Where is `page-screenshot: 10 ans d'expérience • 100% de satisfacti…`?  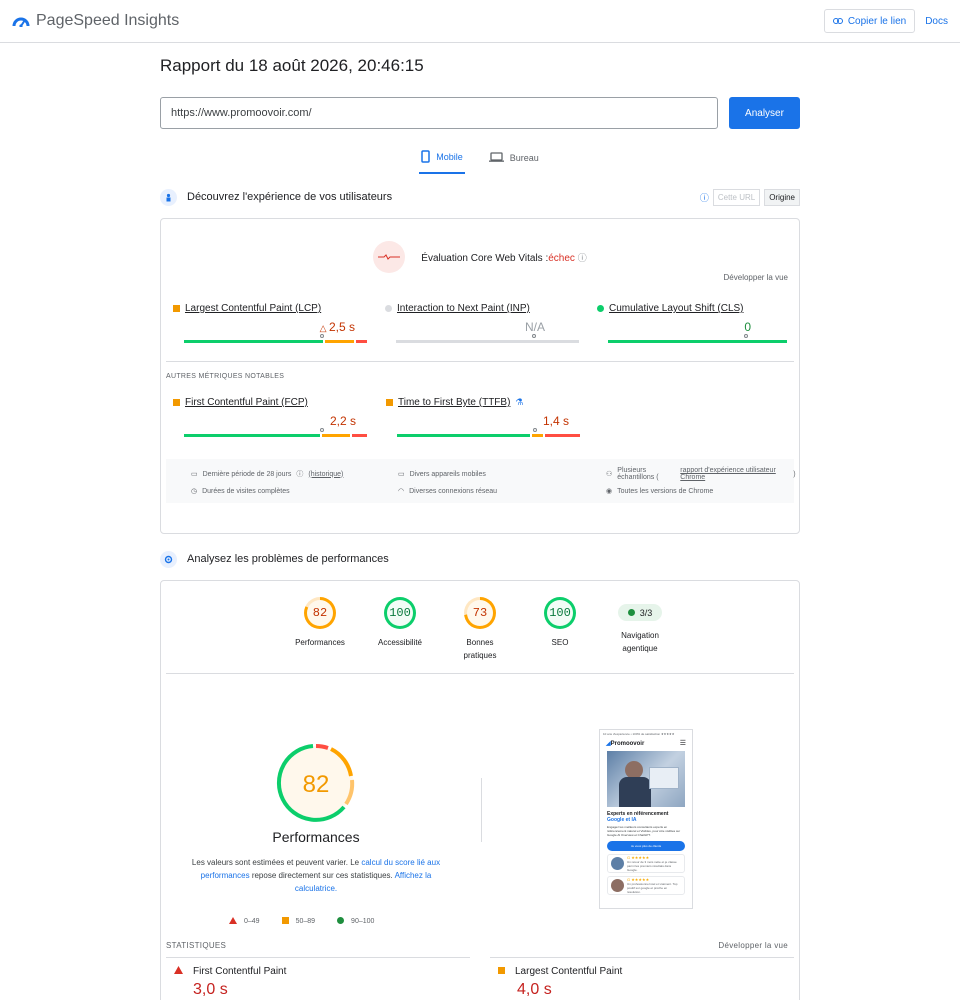 page-screenshot: 10 ans d'expérience • 100% de satisfacti… is located at coordinates (646, 819).